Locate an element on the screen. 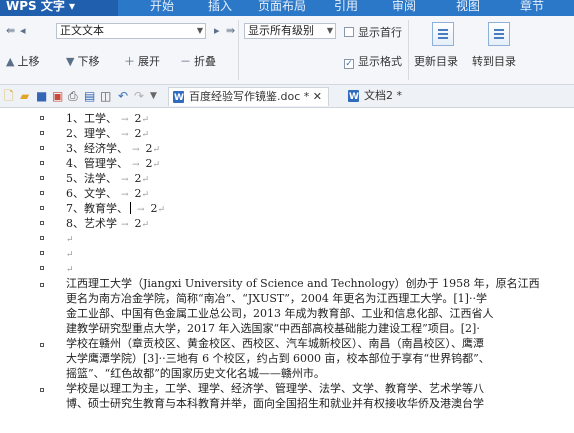 This screenshot has width=574, height=433. document-tab-label: 百度经验写作镜鉴.doc * ✕ is located at coordinates (255, 96).